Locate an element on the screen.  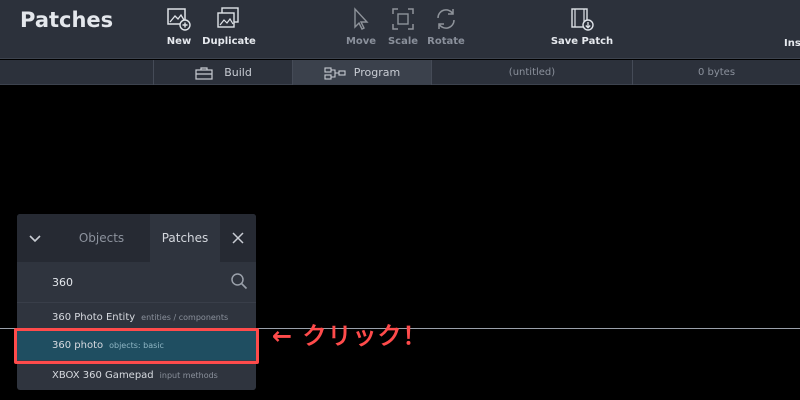
toolbox-icon is located at coordinates (204, 73).